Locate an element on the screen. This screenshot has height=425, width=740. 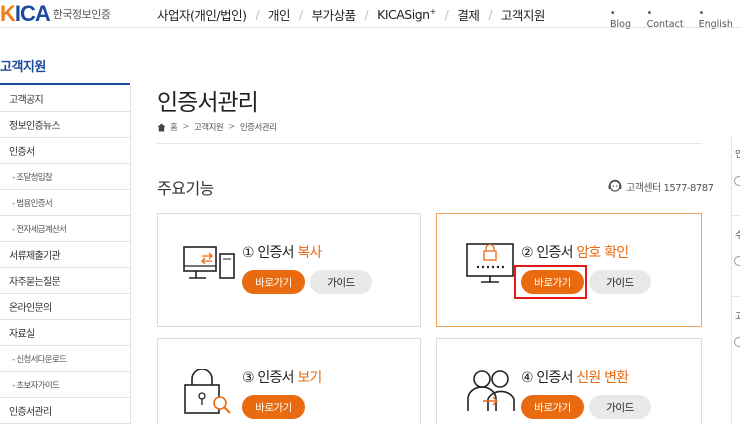
sidebar-item-news: 정보인증뉴스 is located at coordinates (65, 125).